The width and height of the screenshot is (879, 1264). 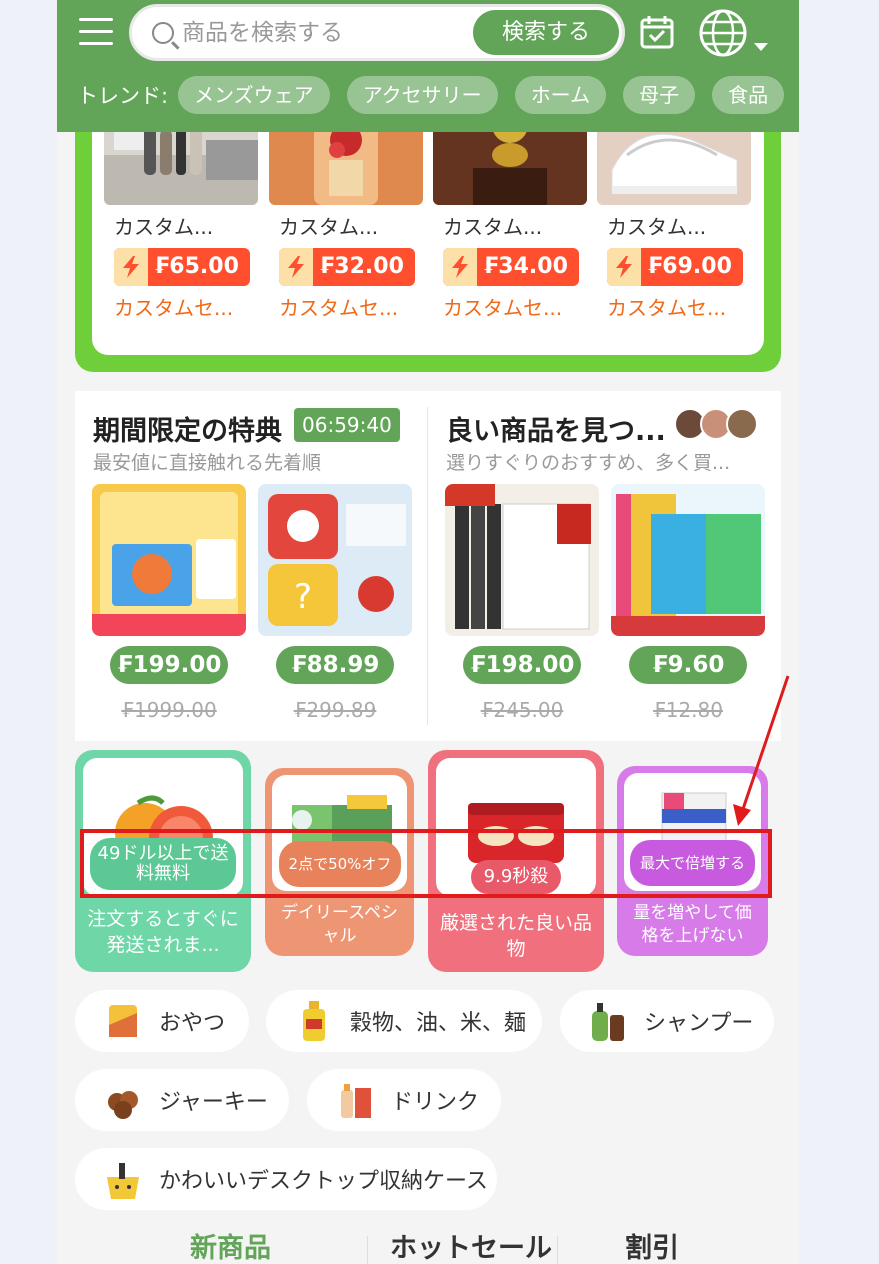 I want to click on flash-price-tag: ₣65.00, so click(x=182, y=267).